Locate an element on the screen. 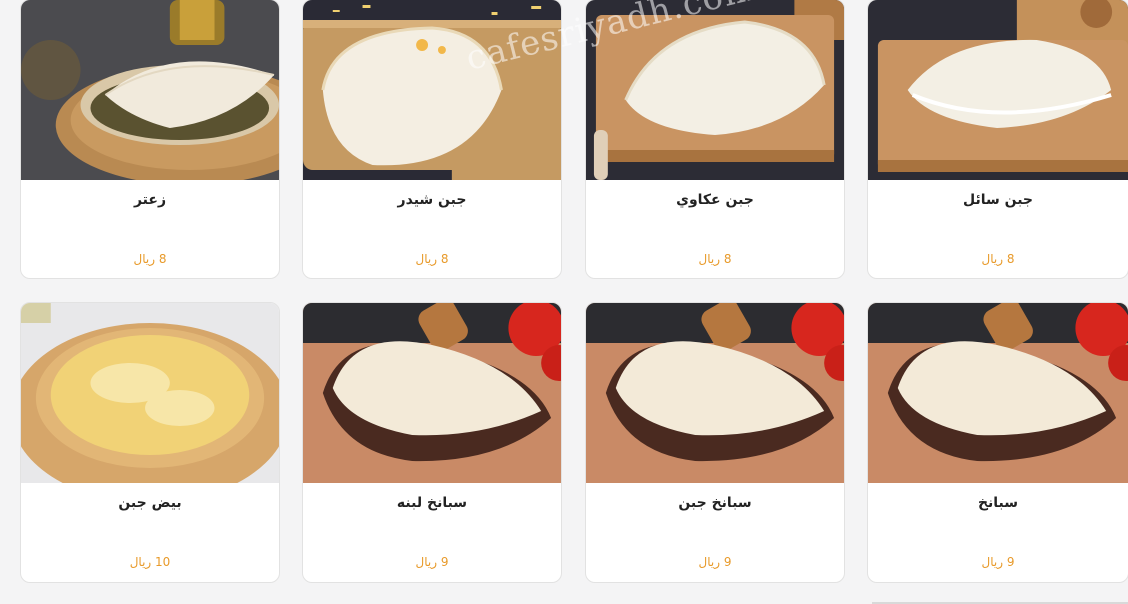 The height and width of the screenshot is (604, 1128). menu-item-card: جبن عكاوي 8 ريال is located at coordinates (715, 139).